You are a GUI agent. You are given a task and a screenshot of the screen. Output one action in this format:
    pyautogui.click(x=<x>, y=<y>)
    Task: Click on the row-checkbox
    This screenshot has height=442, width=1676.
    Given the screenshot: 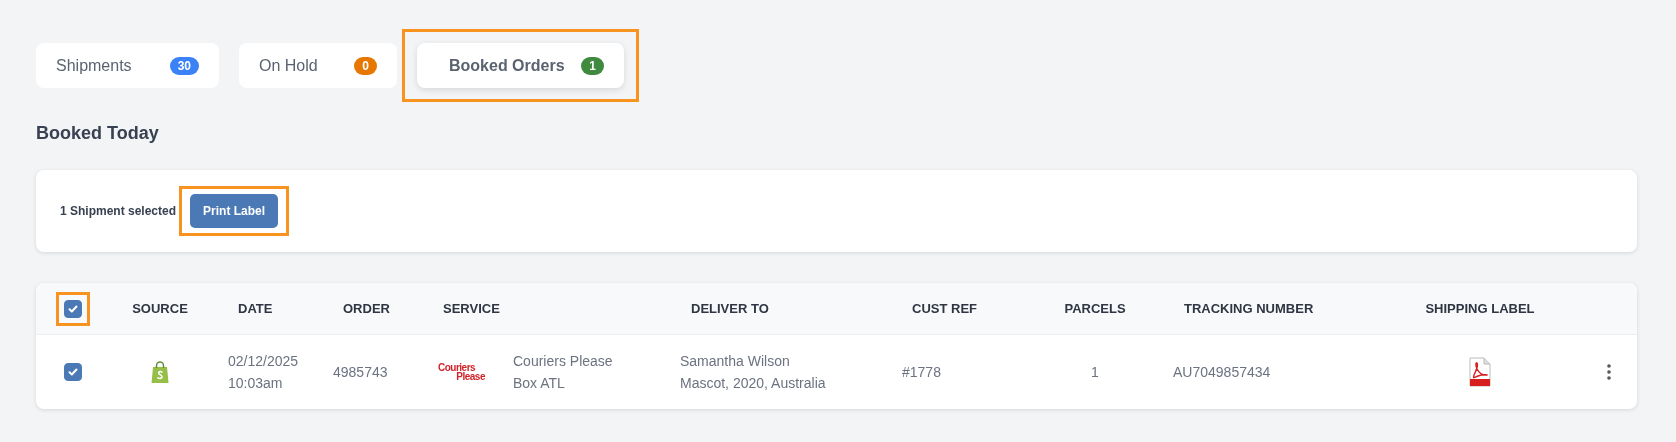 What is the action you would take?
    pyautogui.click(x=73, y=372)
    